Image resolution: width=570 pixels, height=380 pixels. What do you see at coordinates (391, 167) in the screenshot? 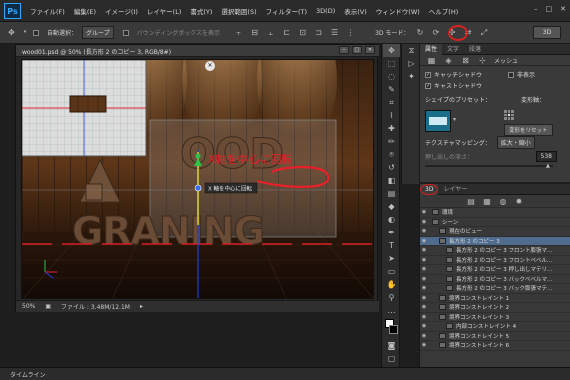
I see `history-brush-tool-button: ↺` at bounding box center [391, 167].